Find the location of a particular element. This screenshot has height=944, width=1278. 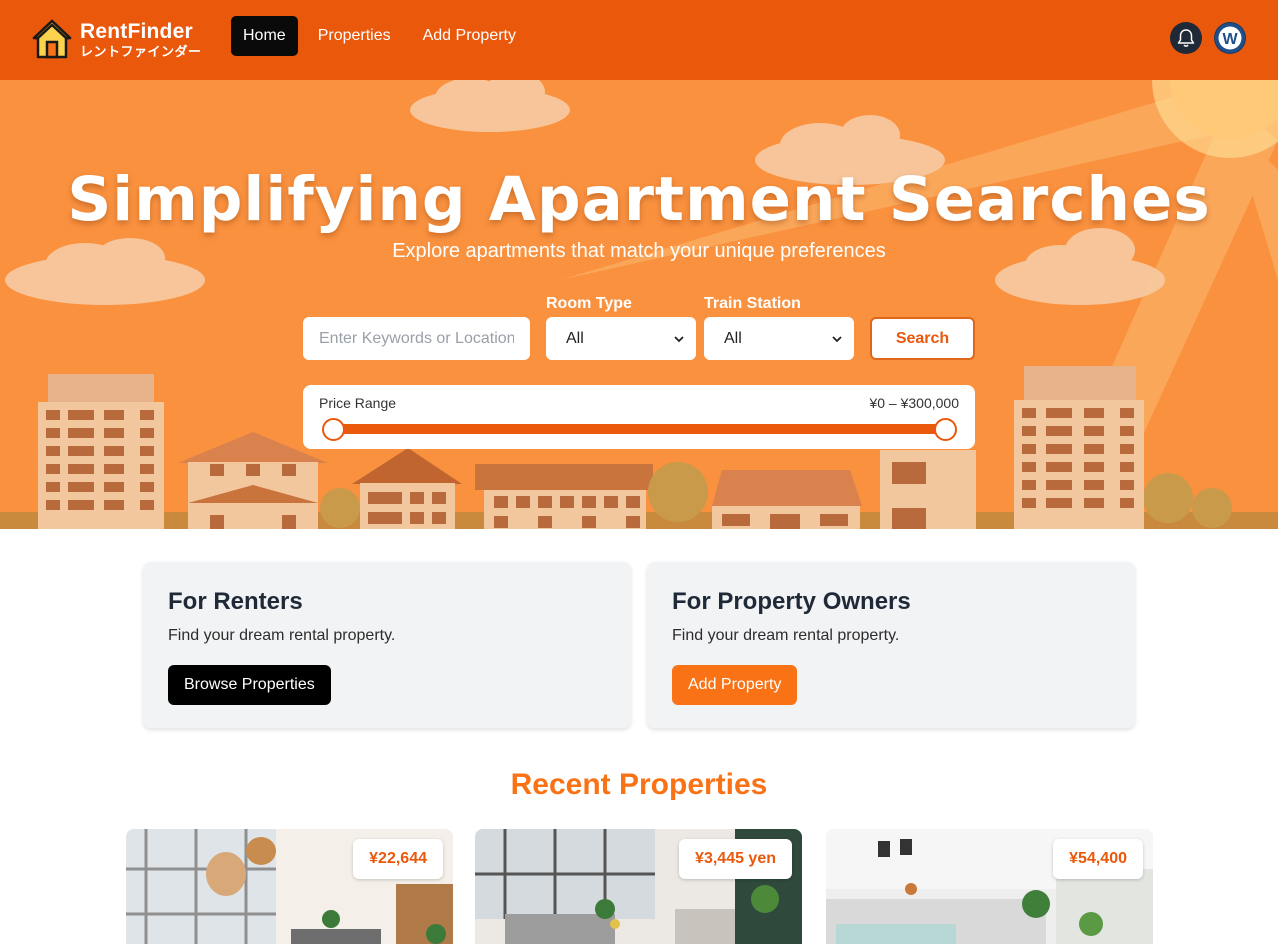

property-price-tag: ¥54,400 is located at coordinates (1098, 859).